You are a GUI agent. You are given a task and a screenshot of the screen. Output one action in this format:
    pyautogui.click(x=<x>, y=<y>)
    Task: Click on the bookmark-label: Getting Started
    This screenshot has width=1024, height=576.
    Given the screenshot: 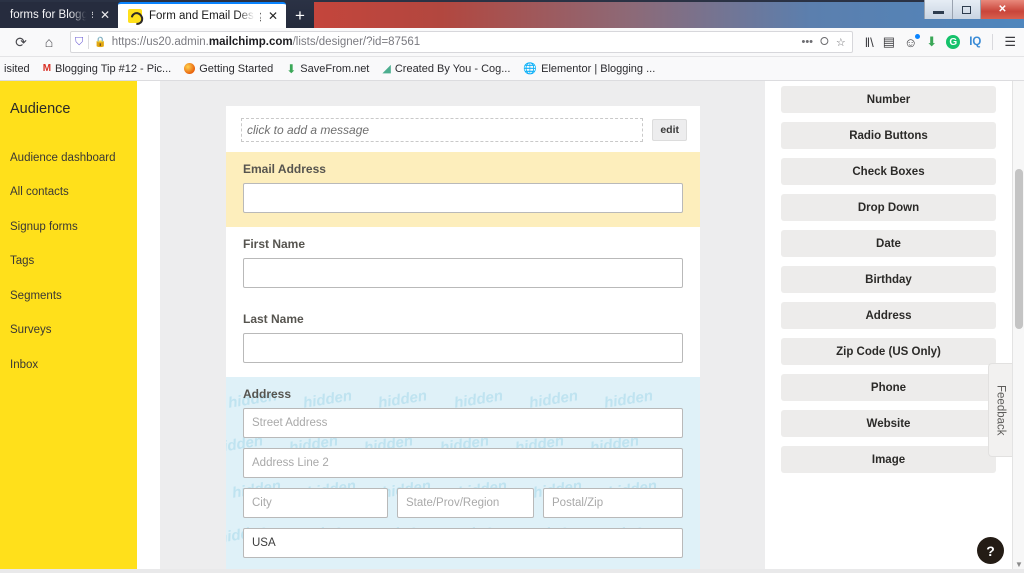 What is the action you would take?
    pyautogui.click(x=236, y=68)
    